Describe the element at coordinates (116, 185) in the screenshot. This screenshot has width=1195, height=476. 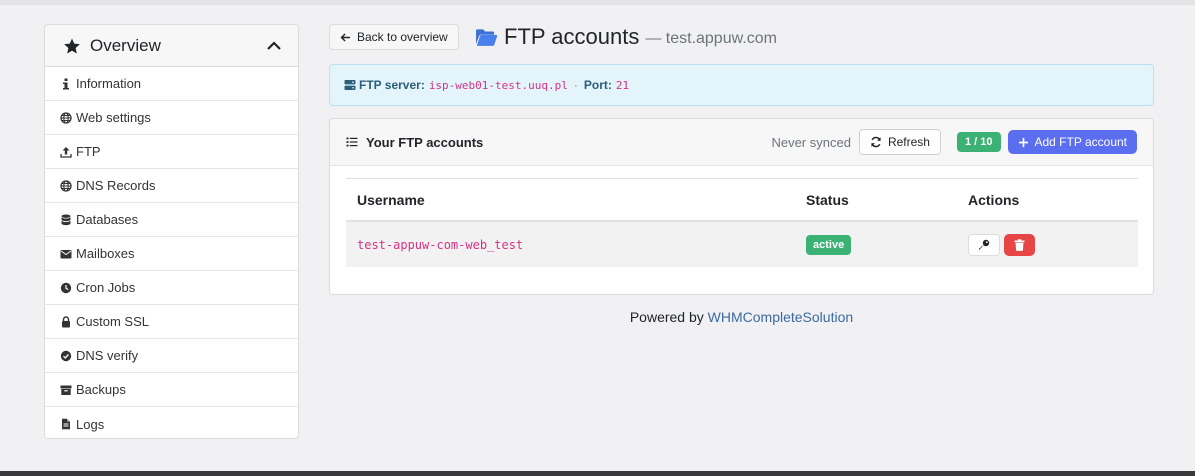
I see `sidebar-item-label: DNS Records` at that location.